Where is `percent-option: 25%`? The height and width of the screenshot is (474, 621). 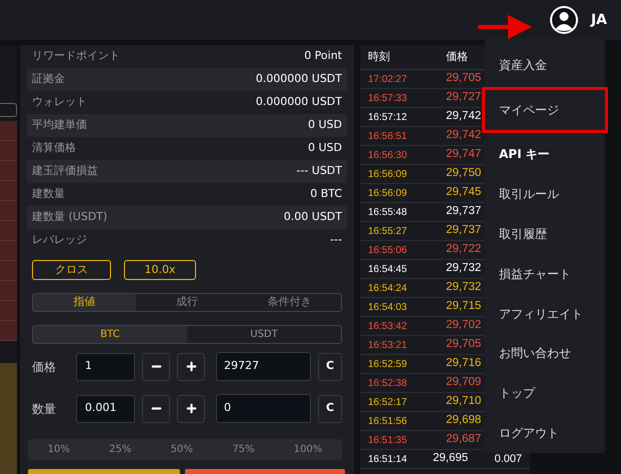
percent-option: 25% is located at coordinates (120, 449).